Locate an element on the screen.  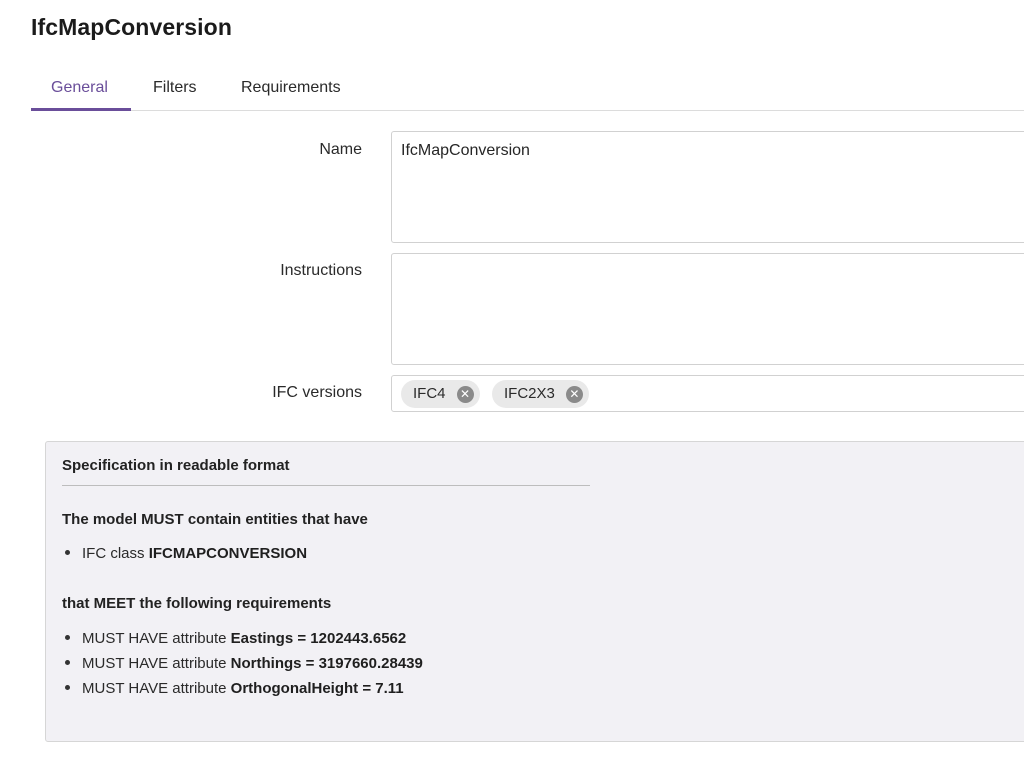
instructions-label: Instructions is located at coordinates (321, 270).